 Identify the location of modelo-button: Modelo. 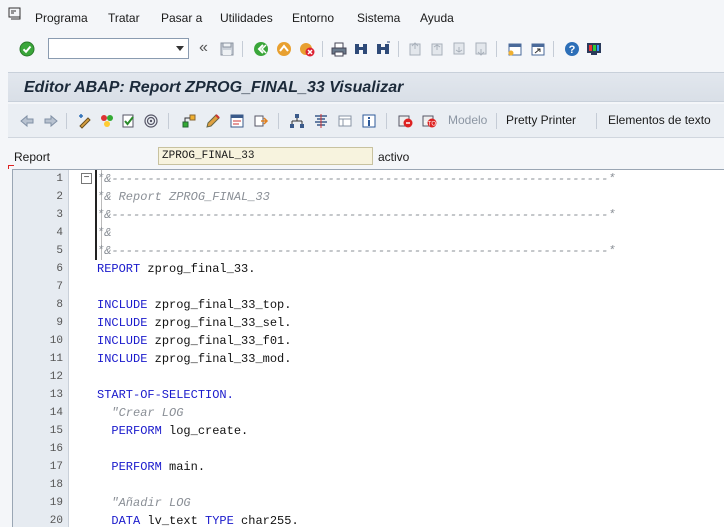
(467, 120).